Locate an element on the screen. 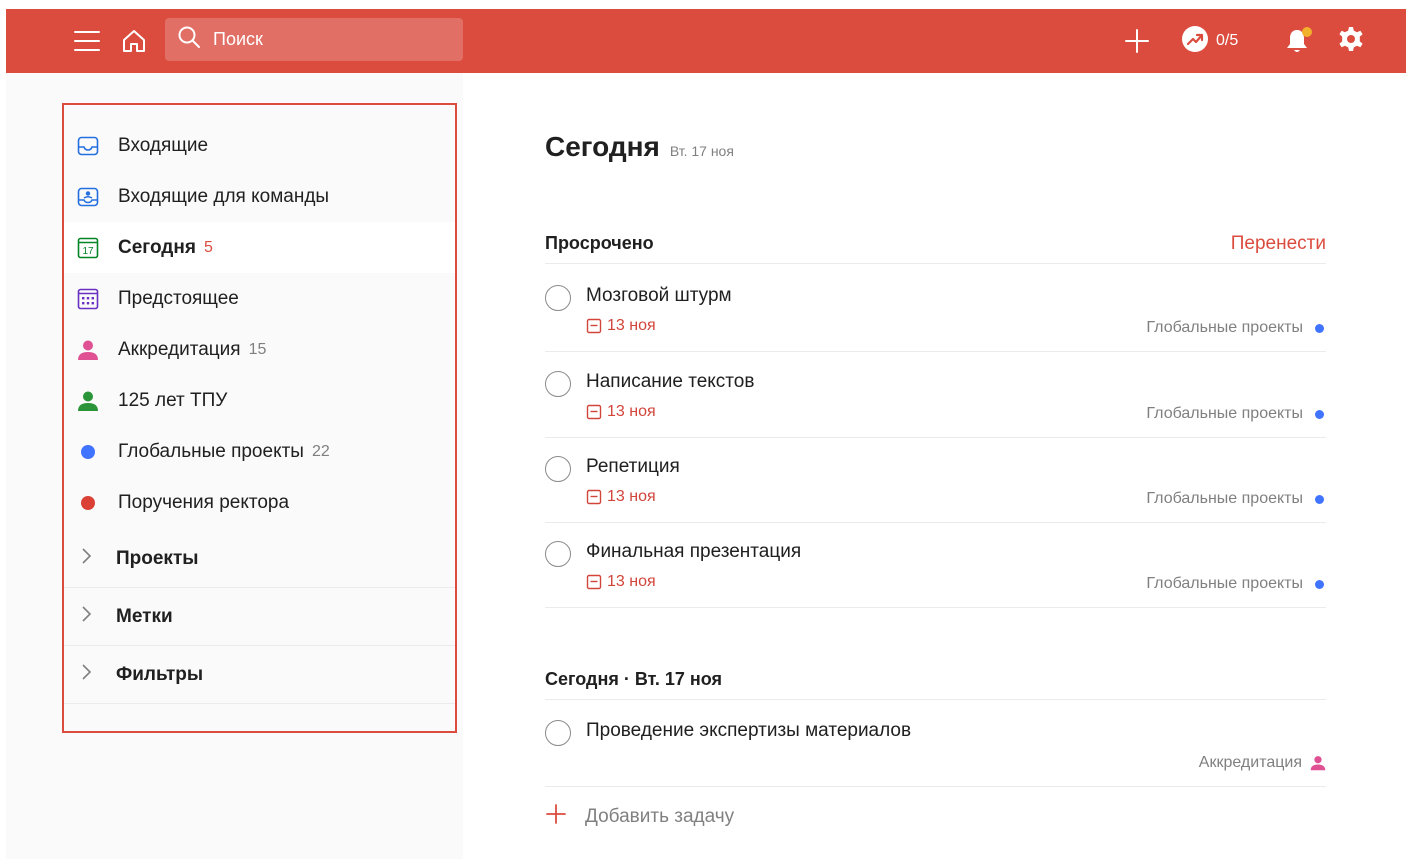 This screenshot has height=859, width=1411. task-title: Мозговой штурм is located at coordinates (659, 296).